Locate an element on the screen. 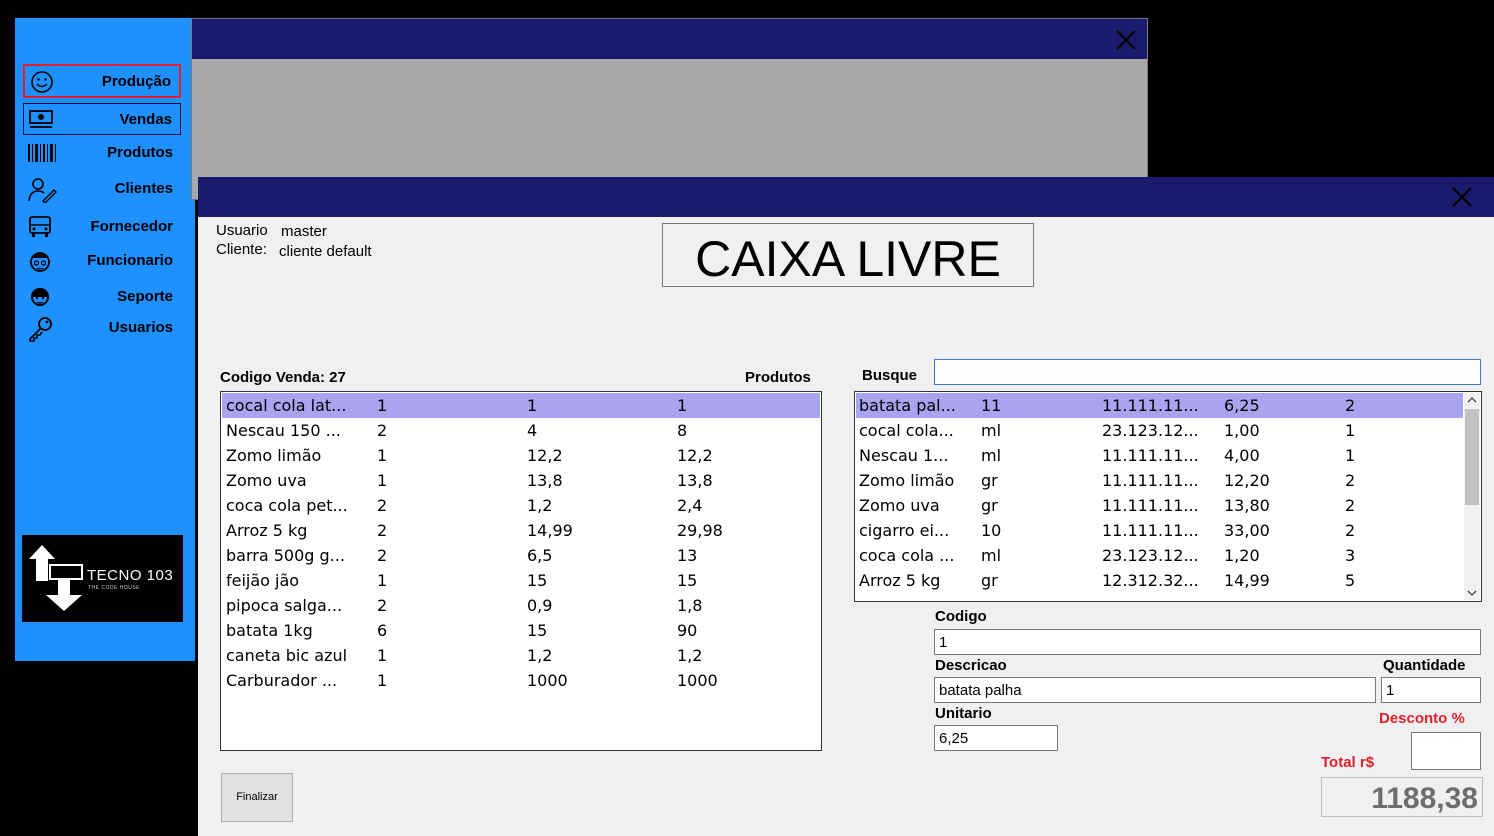 The width and height of the screenshot is (1494, 836). product-cell: 33,00 is located at coordinates (1247, 530).